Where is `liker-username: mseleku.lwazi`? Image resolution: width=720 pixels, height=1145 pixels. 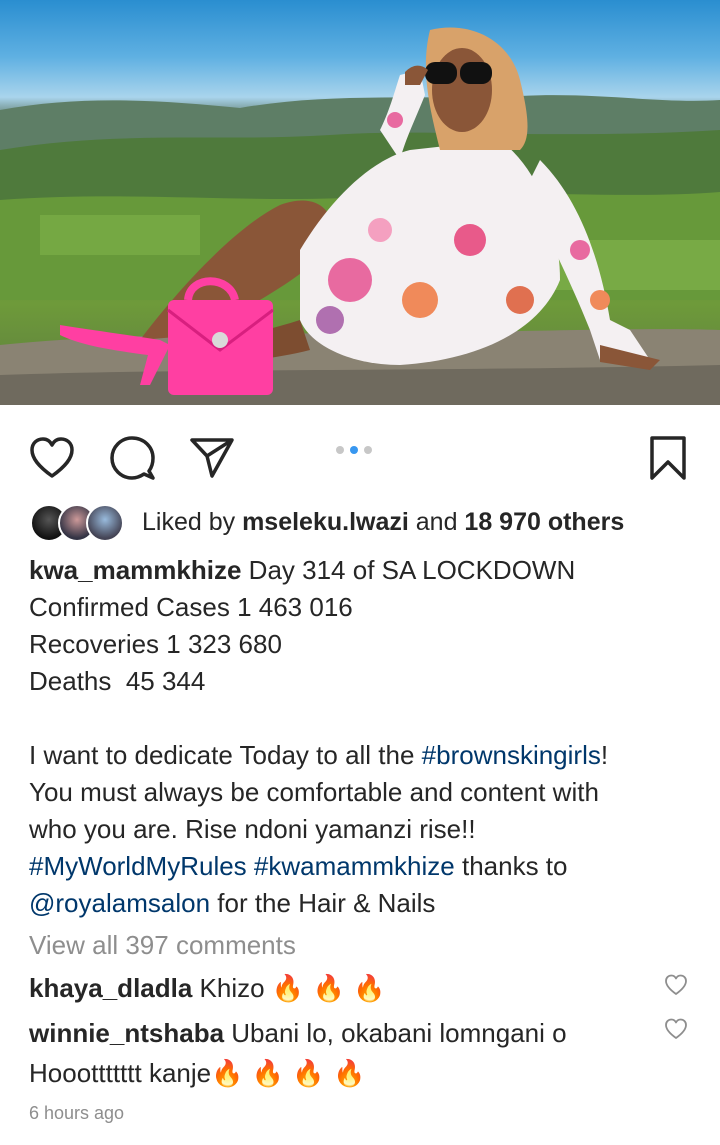
liker-username: mseleku.lwazi is located at coordinates (325, 522).